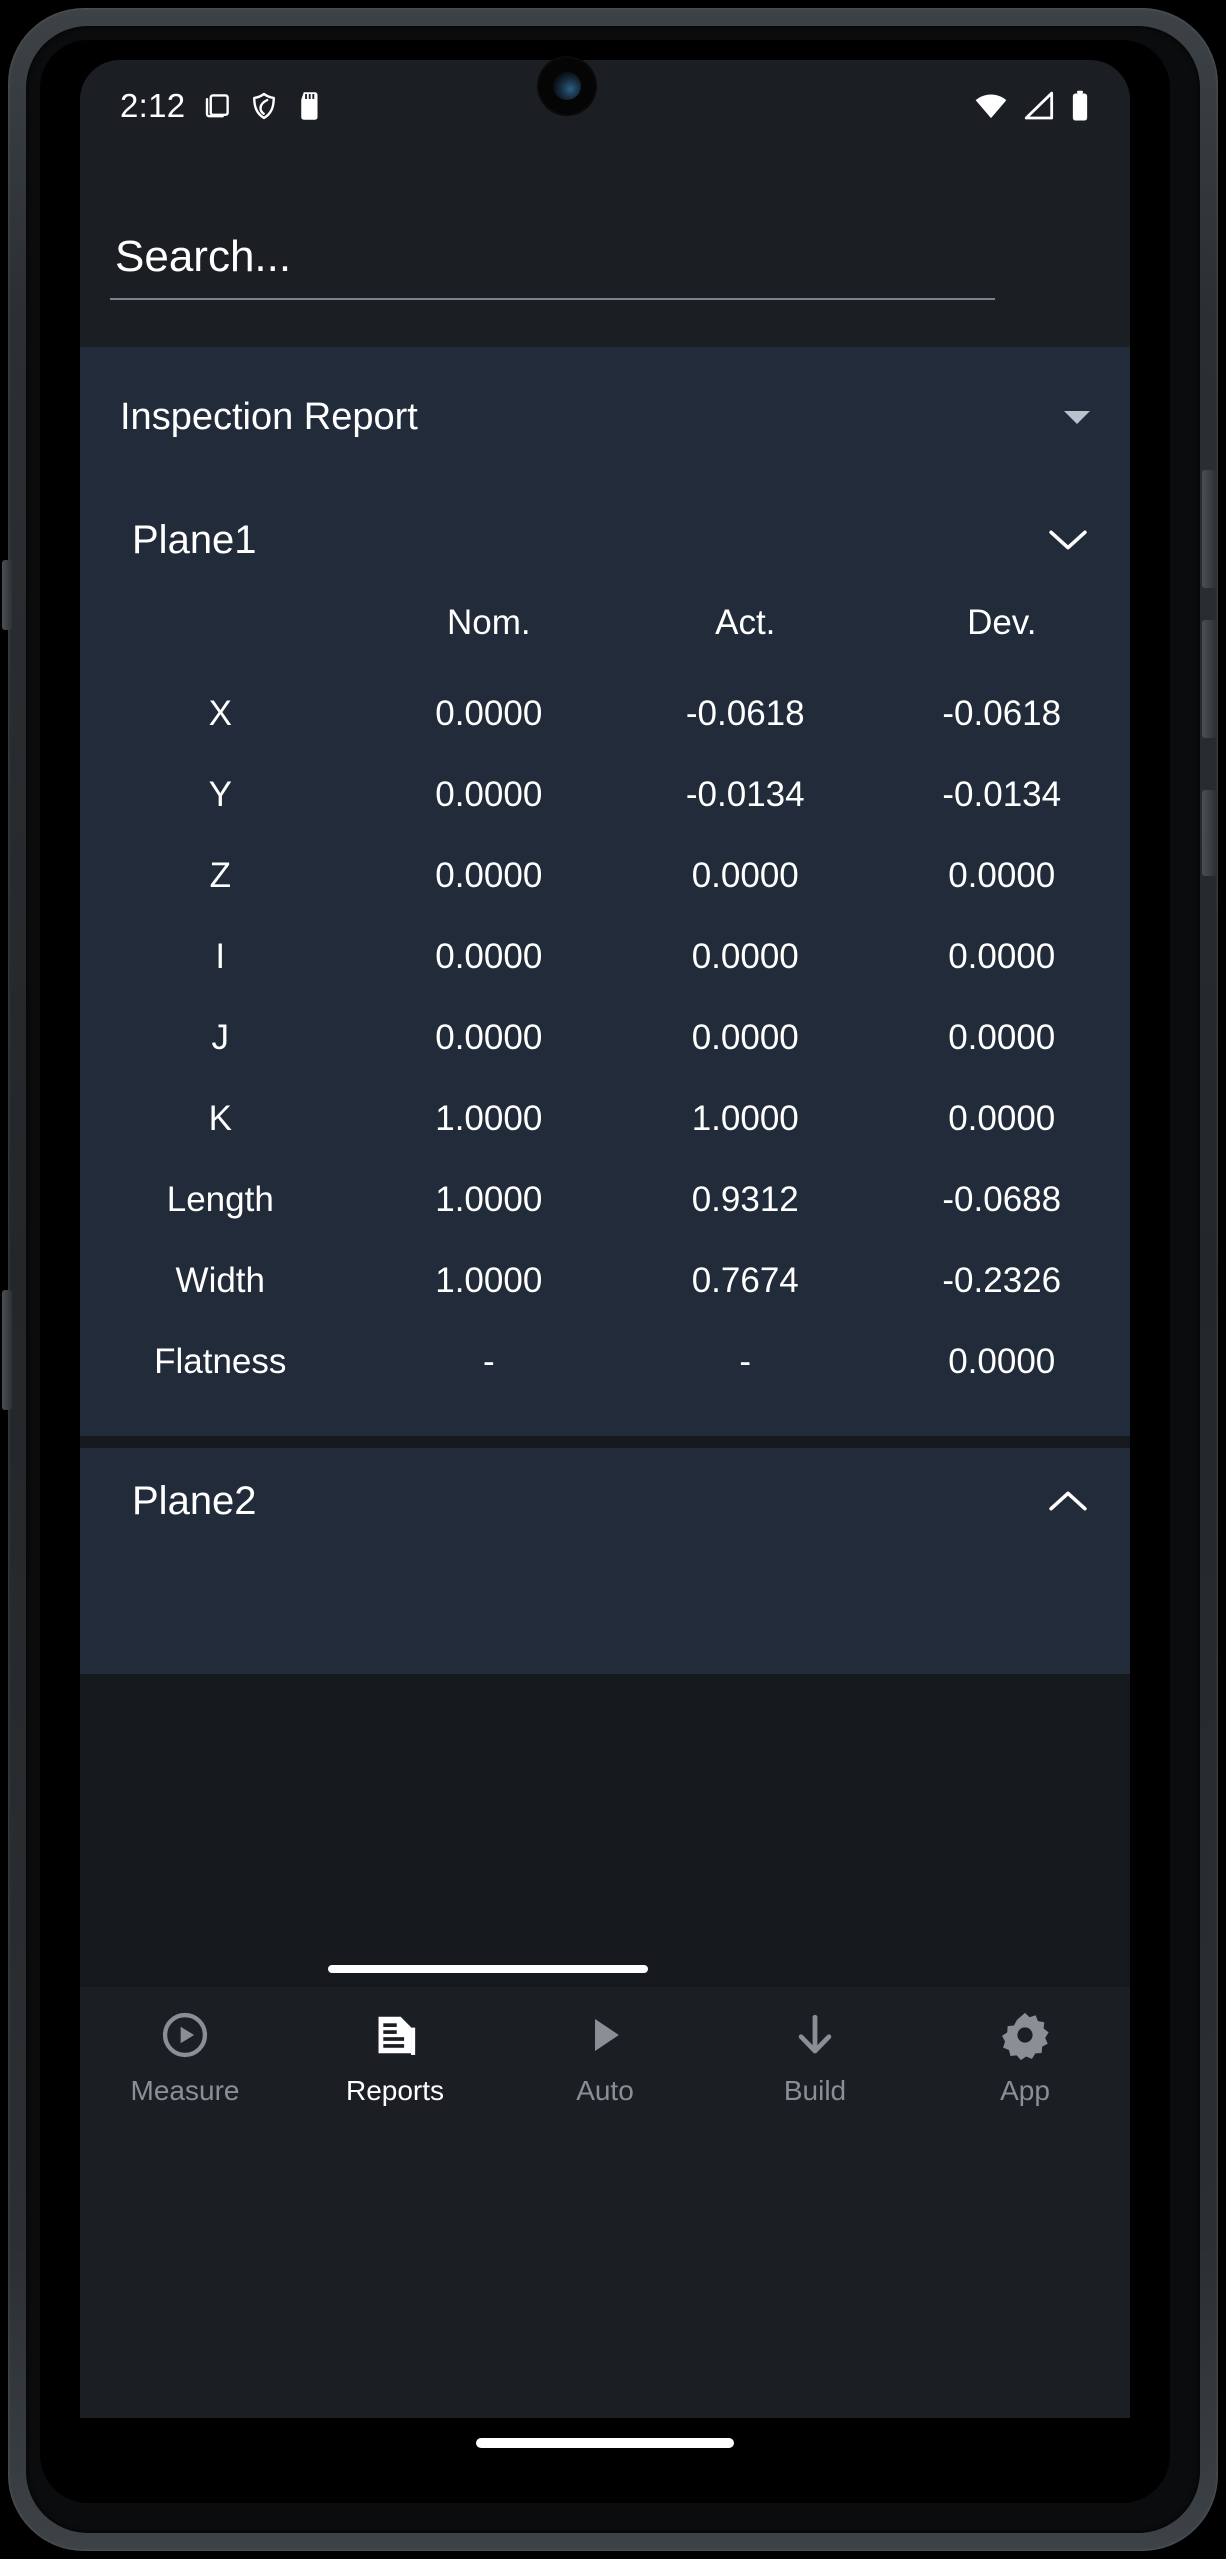  What do you see at coordinates (220, 875) in the screenshot?
I see `row-label: Z` at bounding box center [220, 875].